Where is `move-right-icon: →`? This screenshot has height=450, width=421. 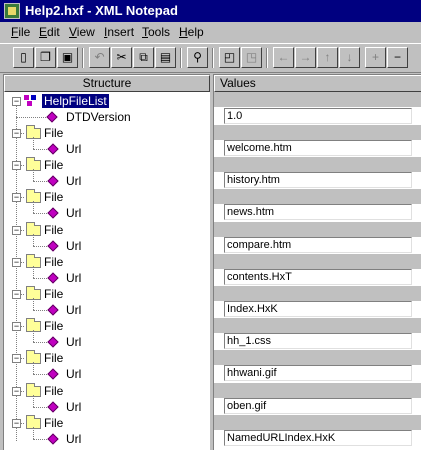 move-right-icon: → is located at coordinates (305, 57).